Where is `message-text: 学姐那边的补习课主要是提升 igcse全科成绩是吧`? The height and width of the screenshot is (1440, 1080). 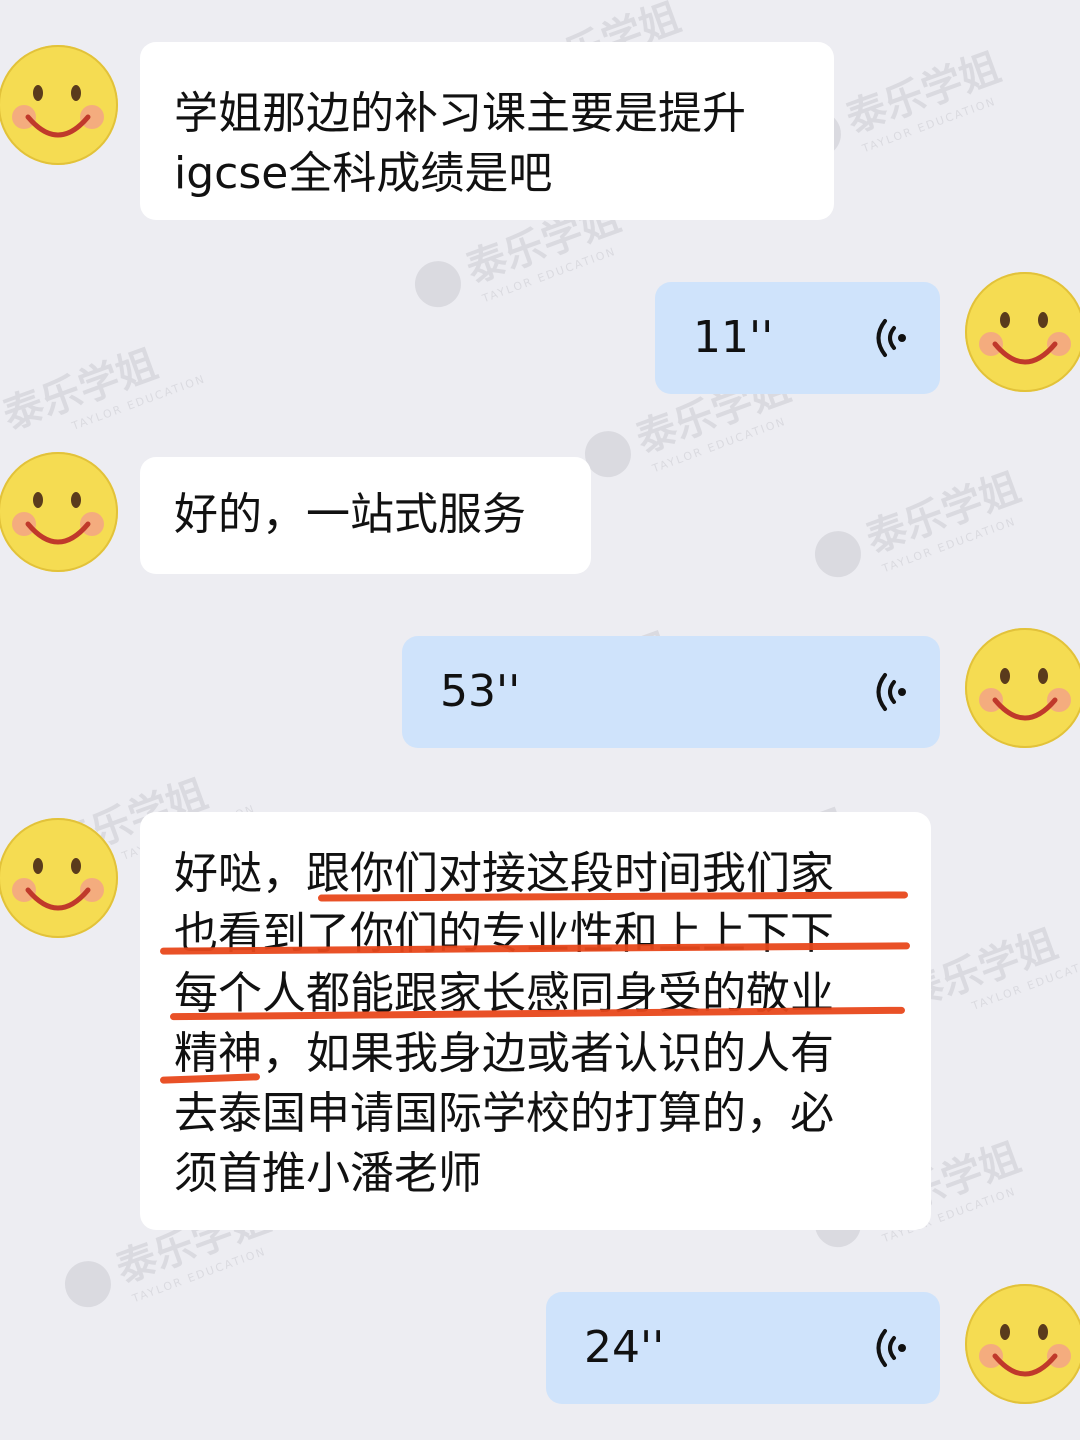
message-text: 学姐那边的补习课主要是提升 igcse全科成绩是吧 is located at coordinates (460, 143).